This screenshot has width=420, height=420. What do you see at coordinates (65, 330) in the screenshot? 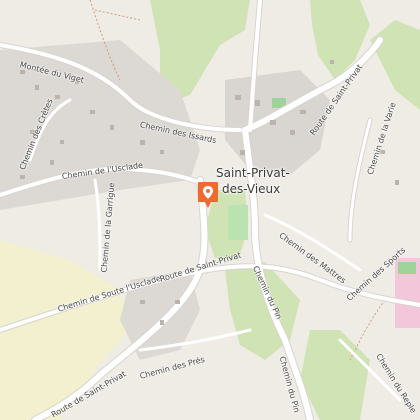
I see `field-southwest` at bounding box center [65, 330].